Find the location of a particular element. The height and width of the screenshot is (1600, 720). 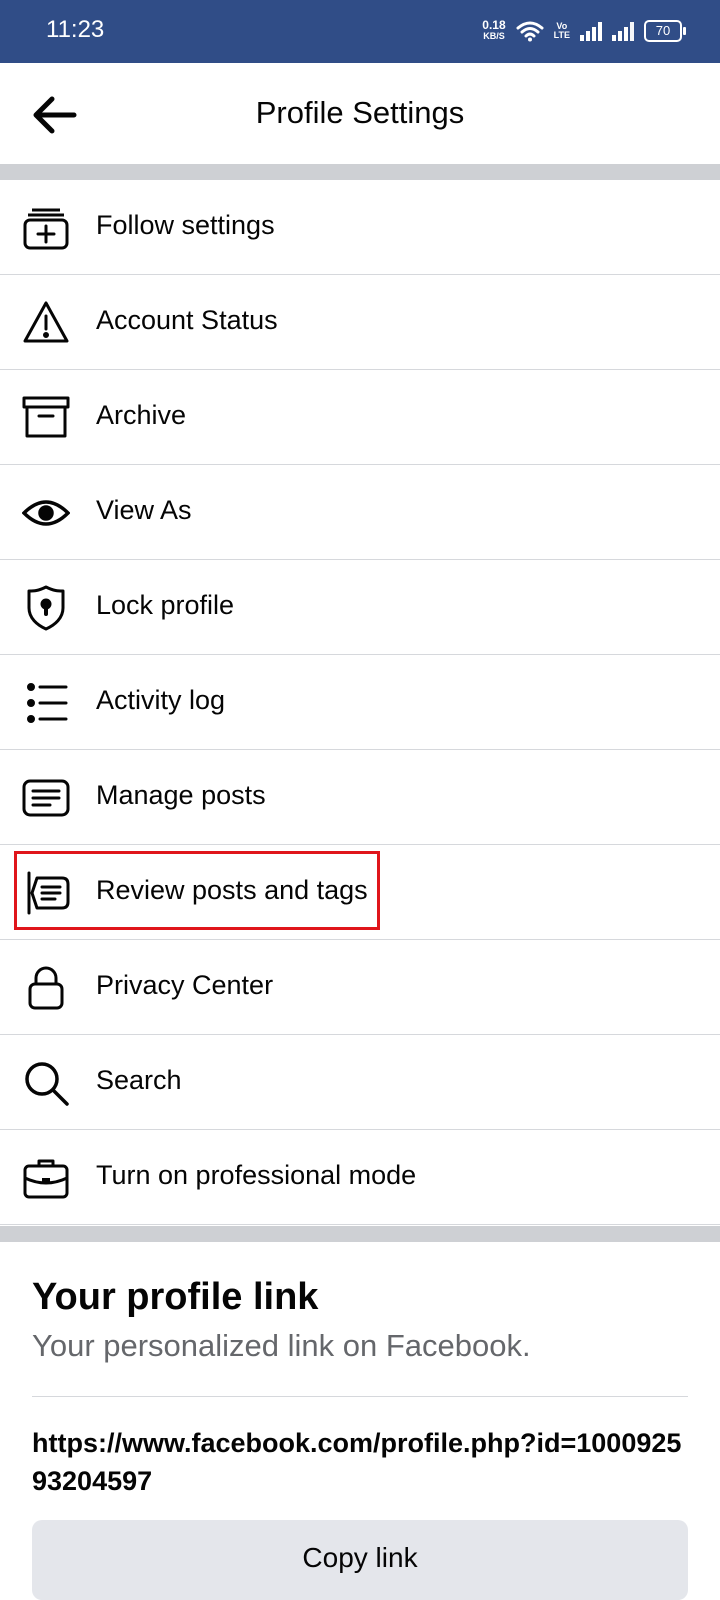

network-speed-value: 0.18 is located at coordinates (494, 25).